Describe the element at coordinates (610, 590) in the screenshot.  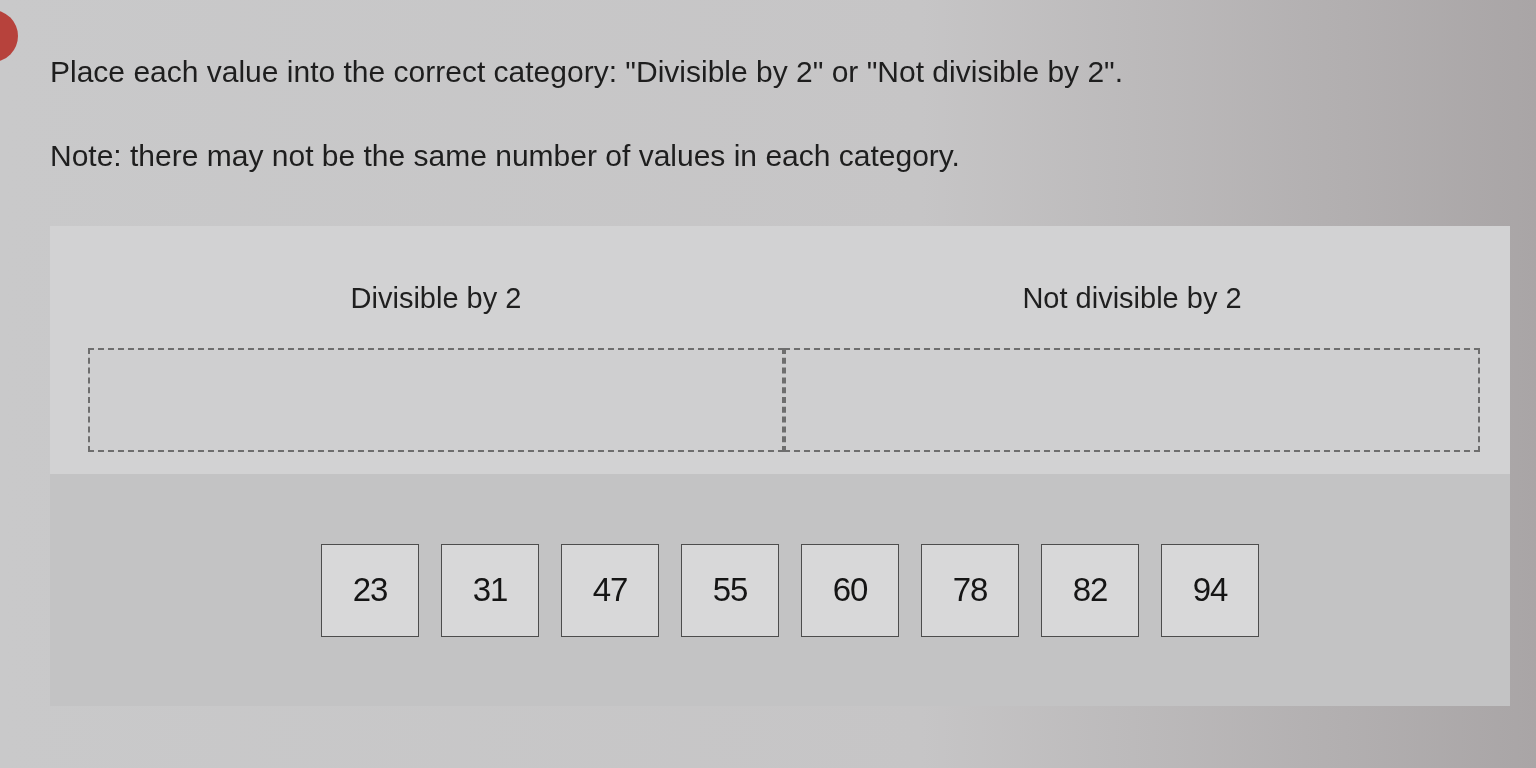
I see `value-tile: 47` at that location.